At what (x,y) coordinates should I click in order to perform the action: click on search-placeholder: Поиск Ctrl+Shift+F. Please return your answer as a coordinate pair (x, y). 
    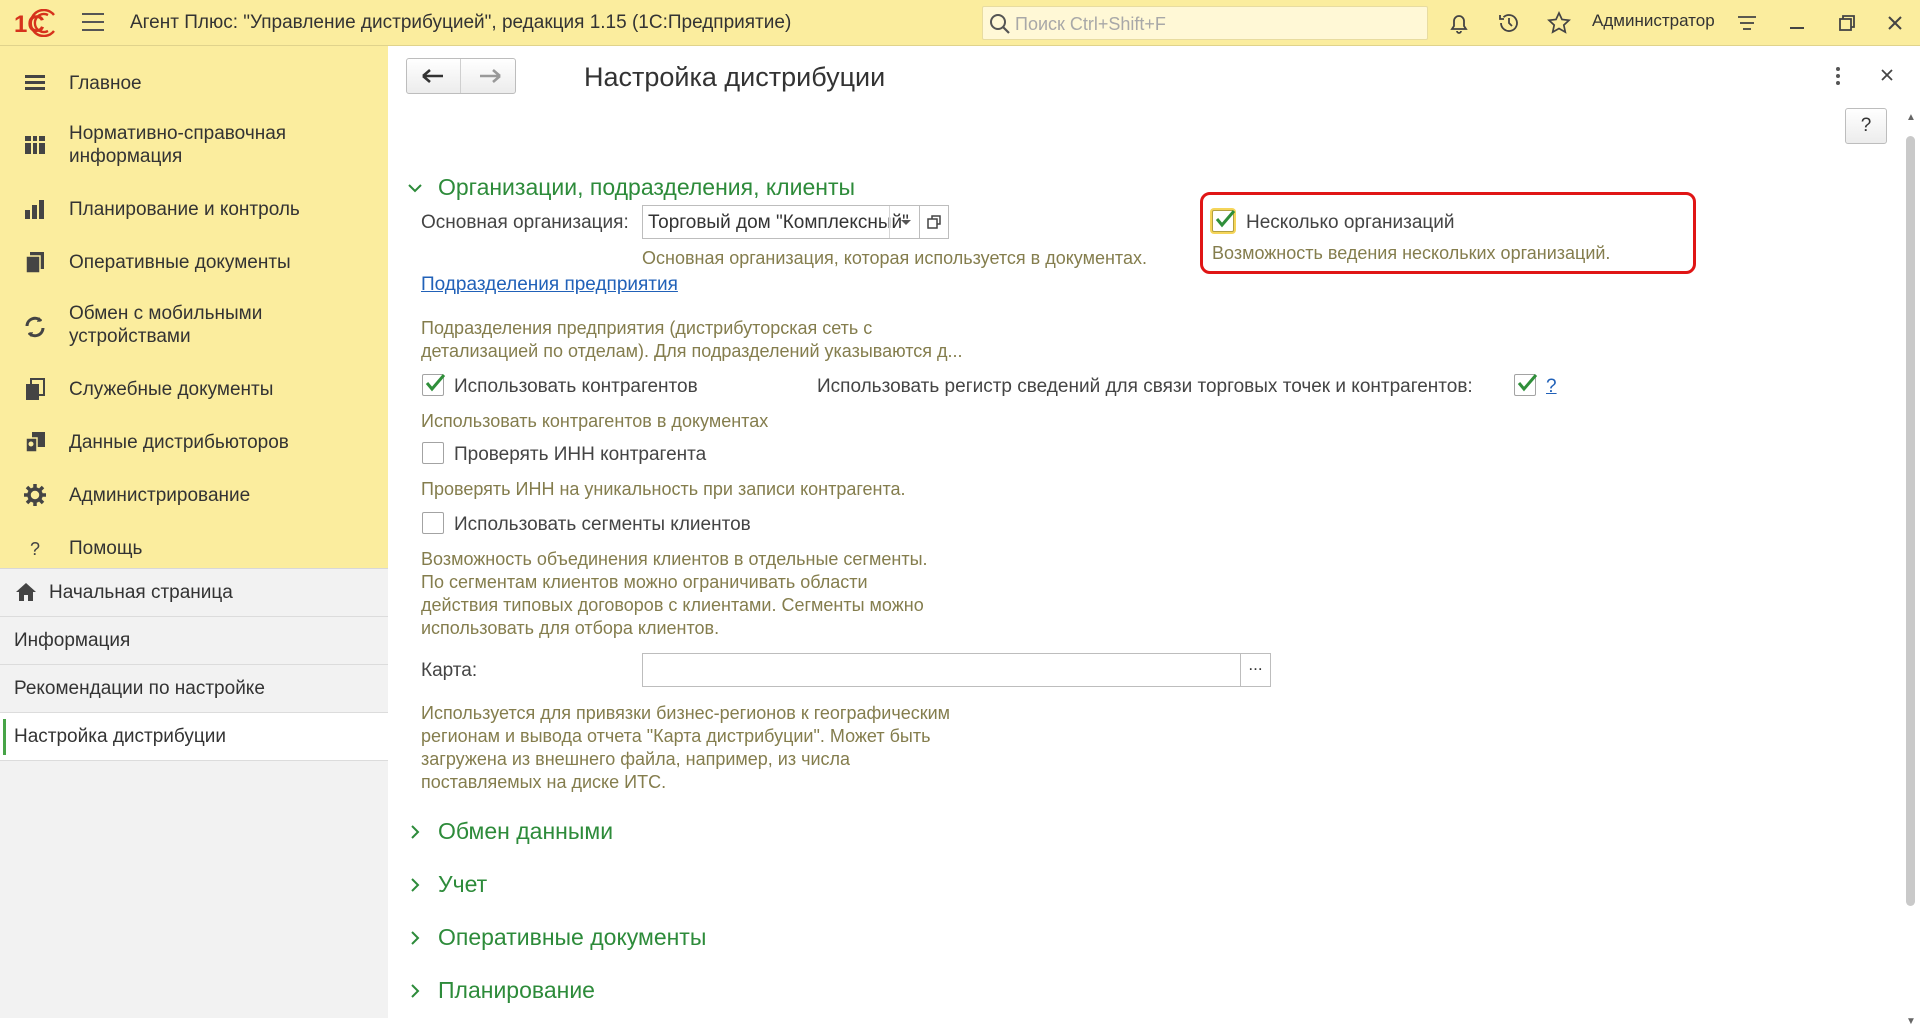
    Looking at the image, I should click on (1090, 24).